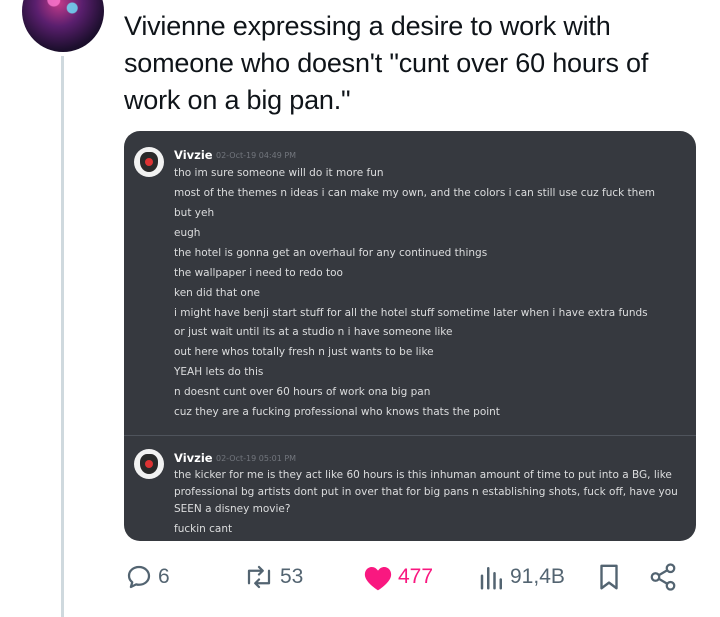 The width and height of the screenshot is (720, 617). I want to click on views-icon, so click(492, 577).